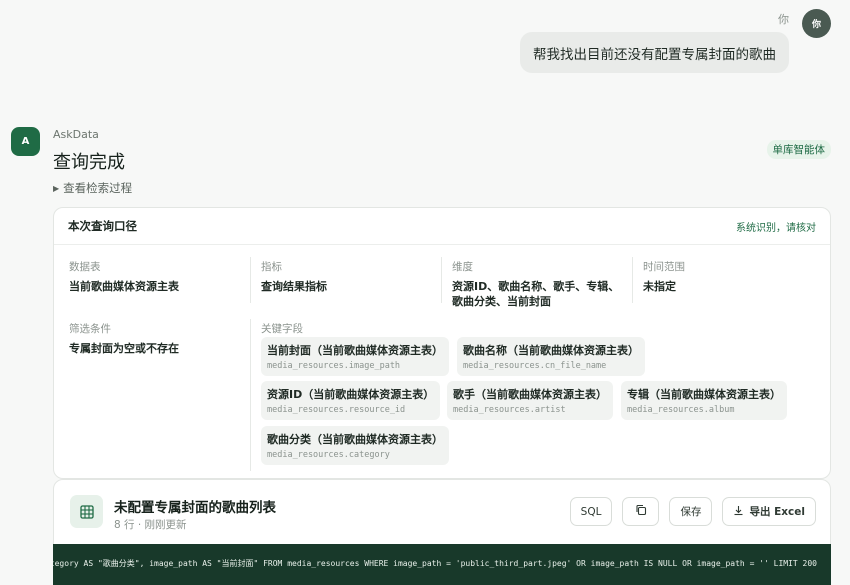 Image resolution: width=850 pixels, height=585 pixels. What do you see at coordinates (776, 228) in the screenshot?
I see `query-scope-hint: 系统识别，请核对` at bounding box center [776, 228].